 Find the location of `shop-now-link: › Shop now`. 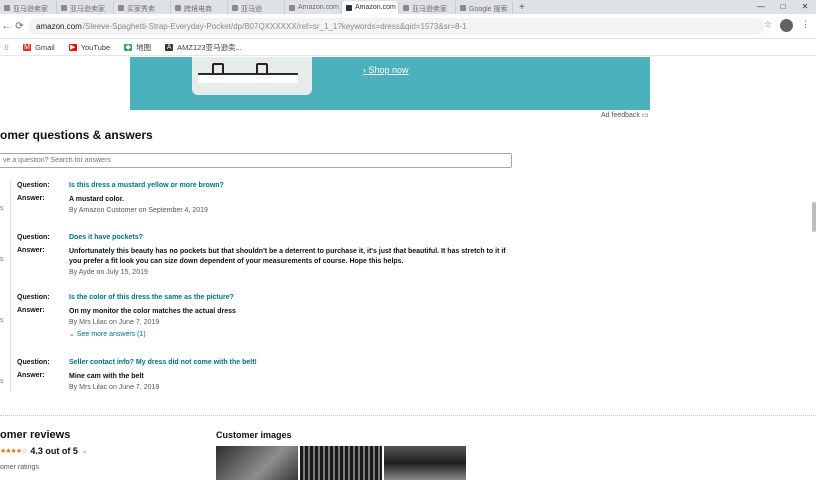

shop-now-link: › Shop now is located at coordinates (386, 70).